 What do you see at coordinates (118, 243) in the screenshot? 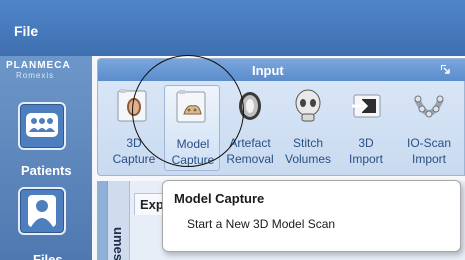
I see `vertical-tab-label: umes` at bounding box center [118, 243].